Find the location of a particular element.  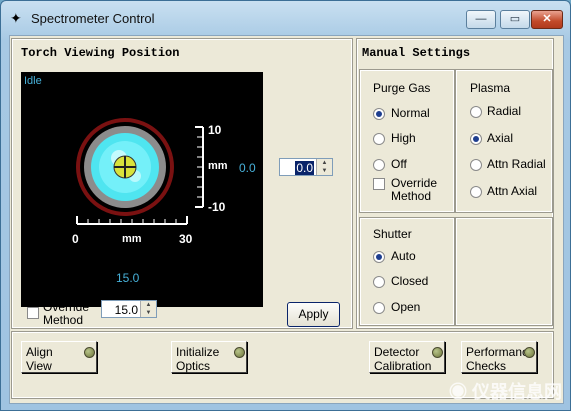

performance-checks-button: Performance Checks is located at coordinates (499, 357).